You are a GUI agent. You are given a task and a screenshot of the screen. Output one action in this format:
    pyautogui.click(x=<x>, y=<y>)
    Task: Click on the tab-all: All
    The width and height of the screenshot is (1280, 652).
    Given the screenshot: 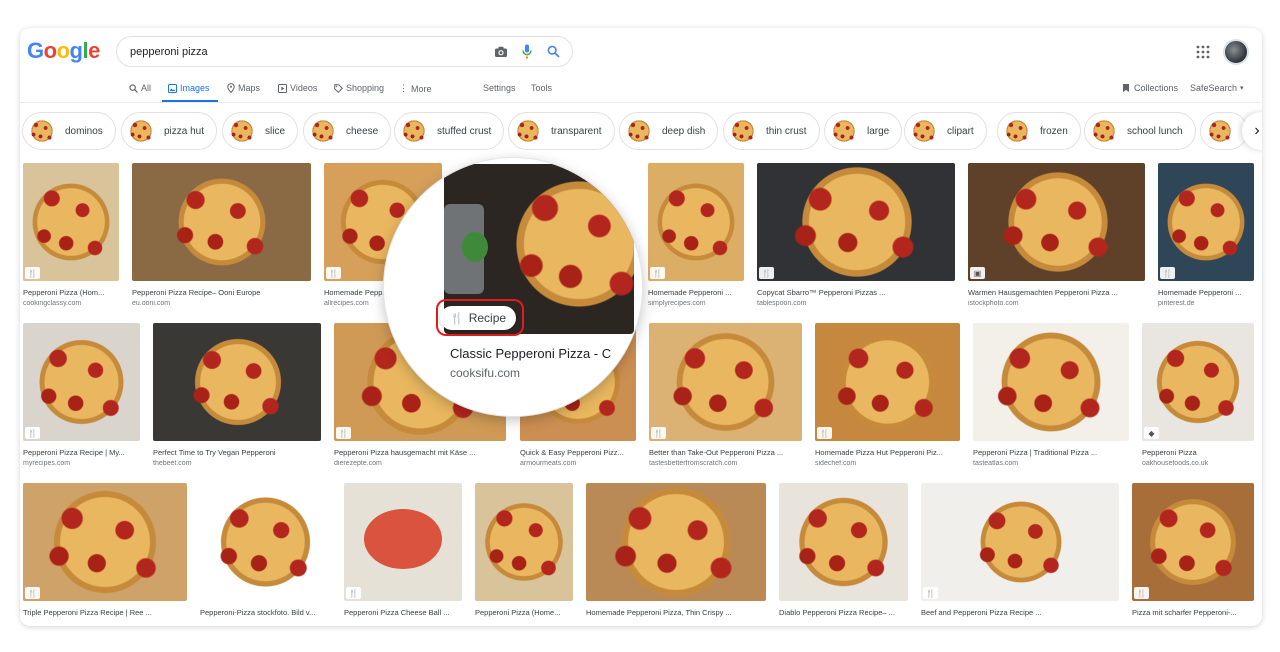 What is the action you would take?
    pyautogui.click(x=140, y=88)
    